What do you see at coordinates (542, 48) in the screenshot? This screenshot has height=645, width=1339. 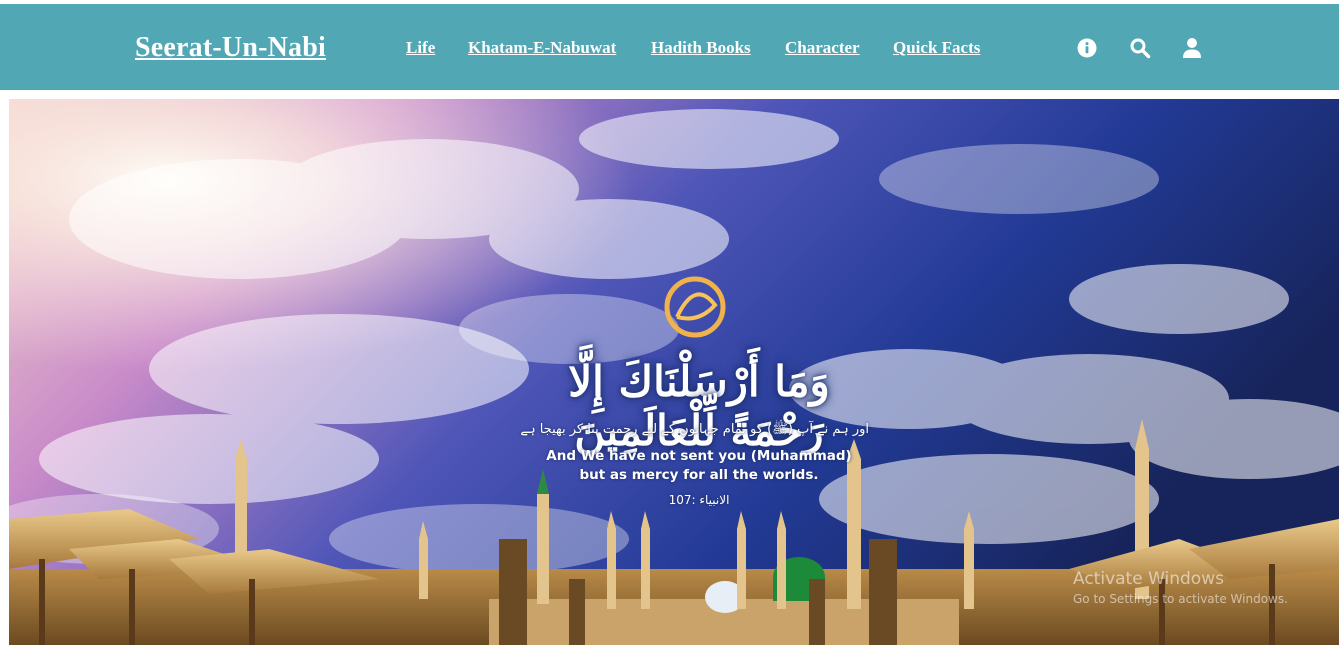 I see `nav-link-khatam-e-nabuwat: Khatam-E-Nabuwat` at bounding box center [542, 48].